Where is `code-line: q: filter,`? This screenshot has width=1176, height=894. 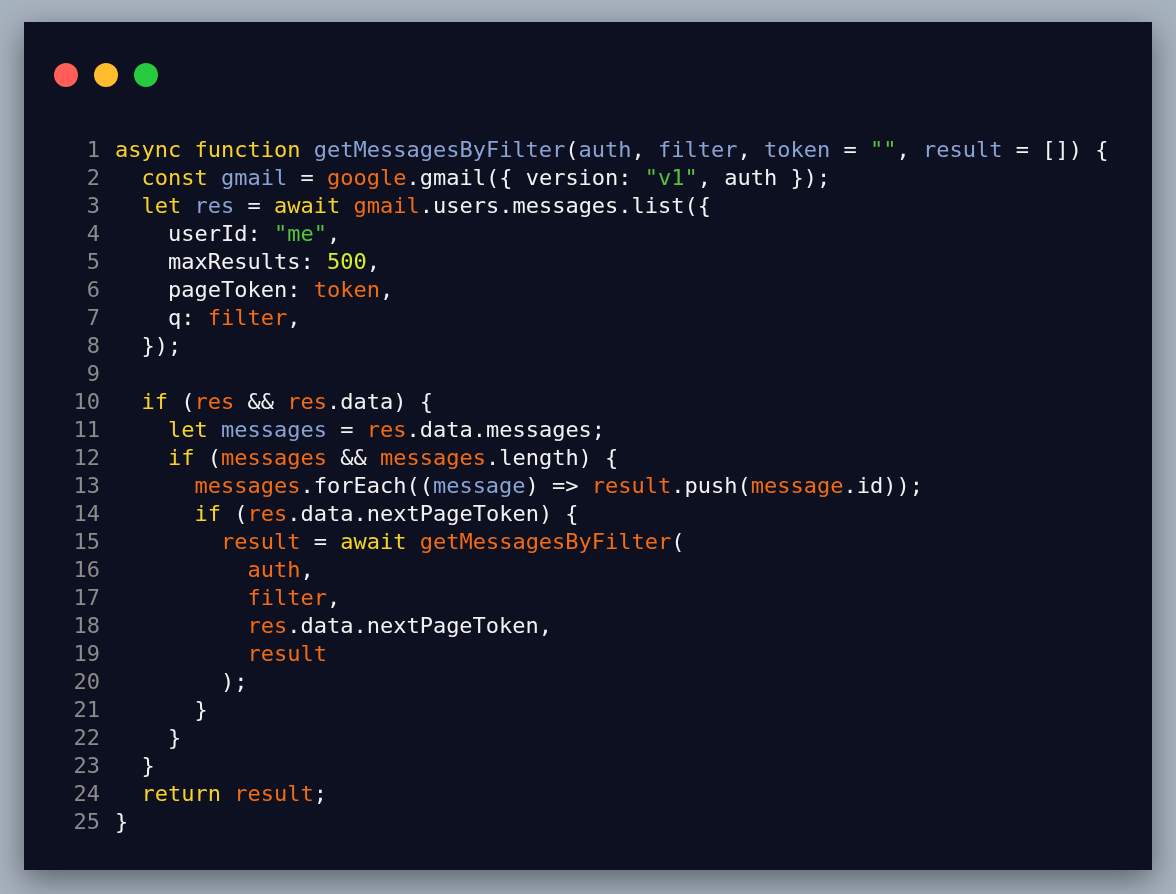
code-line: q: filter, is located at coordinates (233, 318).